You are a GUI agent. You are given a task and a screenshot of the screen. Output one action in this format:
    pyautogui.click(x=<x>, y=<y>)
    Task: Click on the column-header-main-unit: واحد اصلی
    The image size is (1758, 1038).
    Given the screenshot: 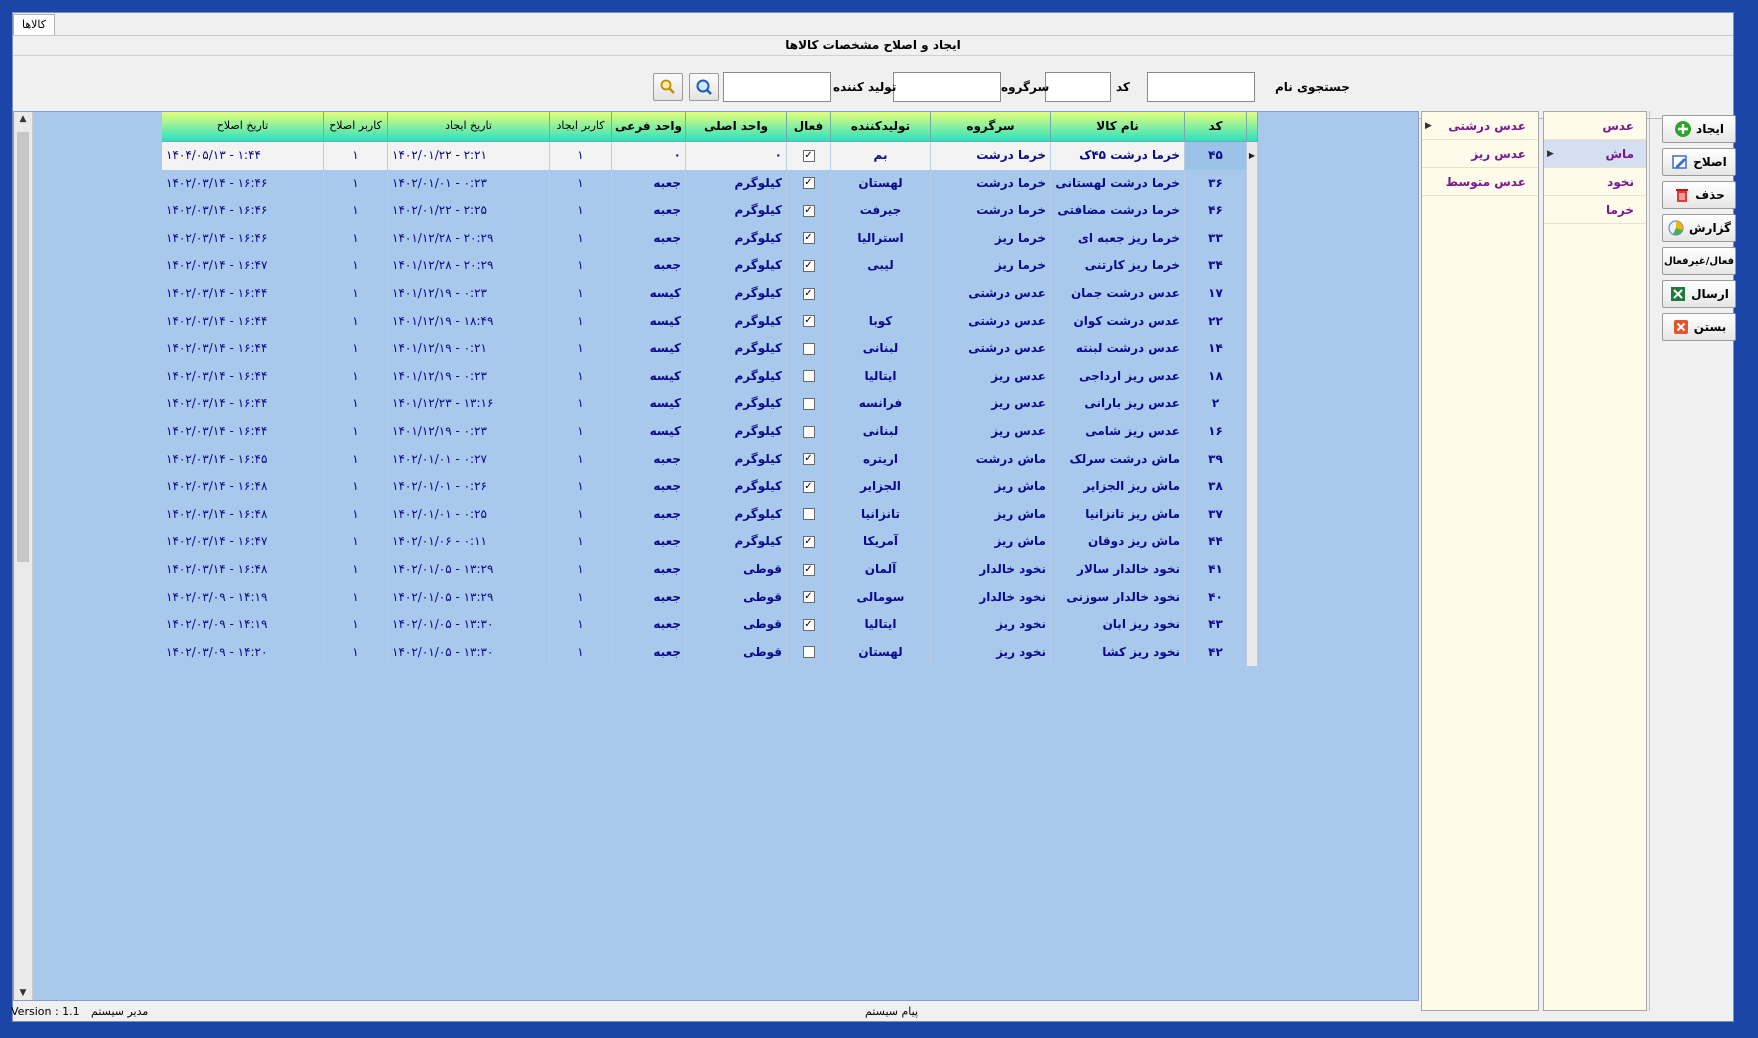 What is the action you would take?
    pyautogui.click(x=736, y=127)
    